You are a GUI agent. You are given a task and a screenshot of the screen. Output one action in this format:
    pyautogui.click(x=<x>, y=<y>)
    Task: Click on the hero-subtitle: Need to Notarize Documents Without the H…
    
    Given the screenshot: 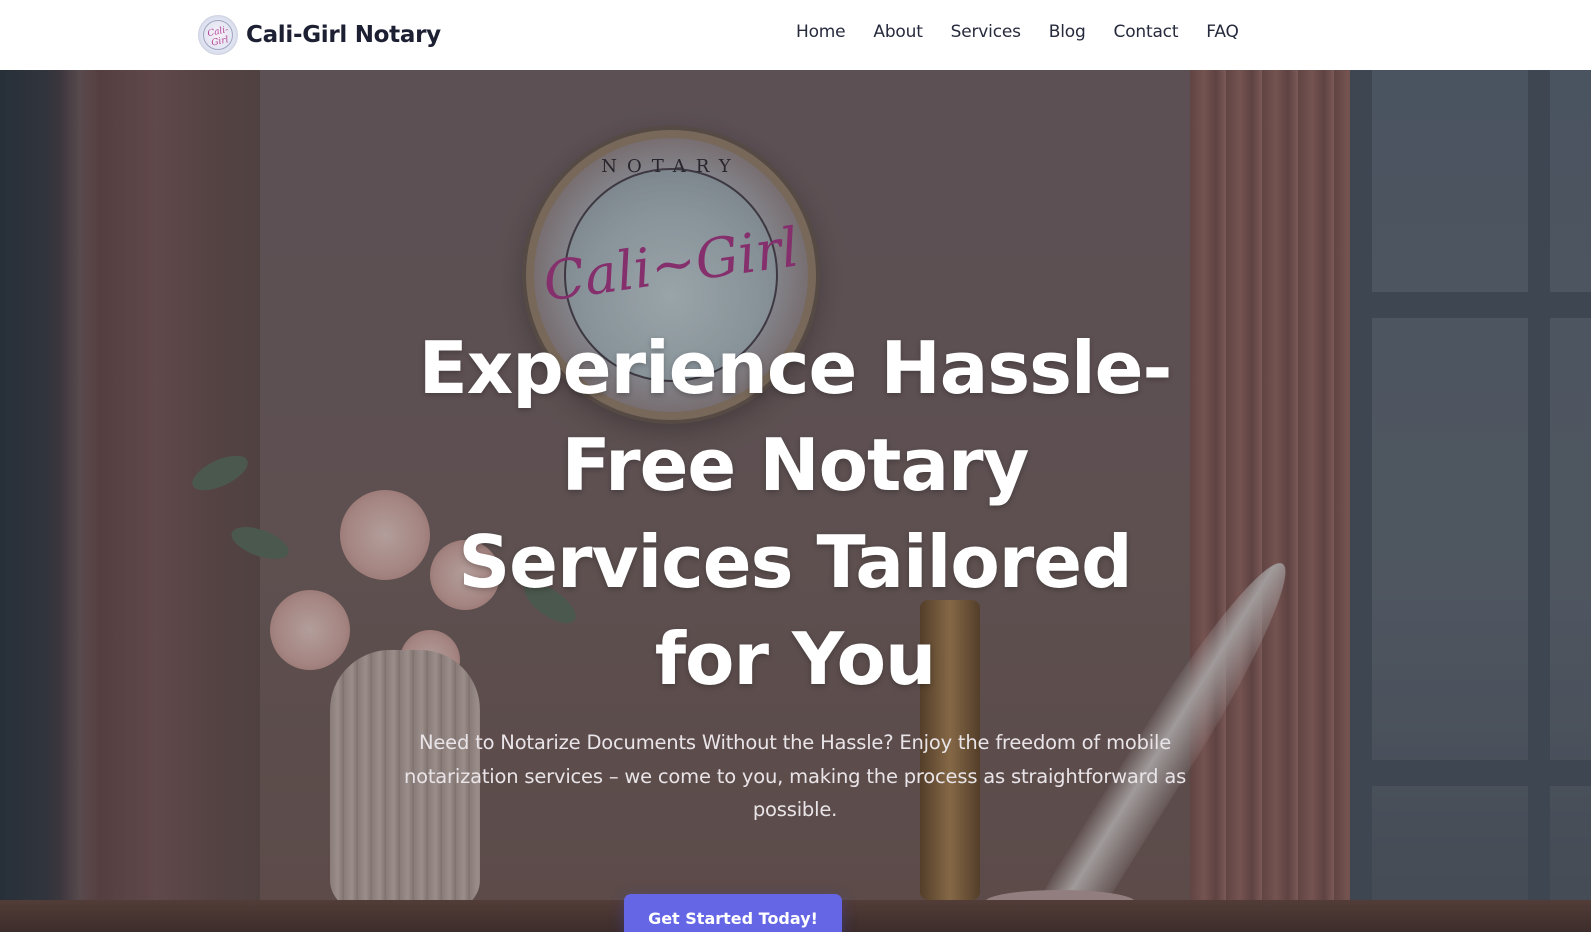 What is the action you would take?
    pyautogui.click(x=795, y=776)
    